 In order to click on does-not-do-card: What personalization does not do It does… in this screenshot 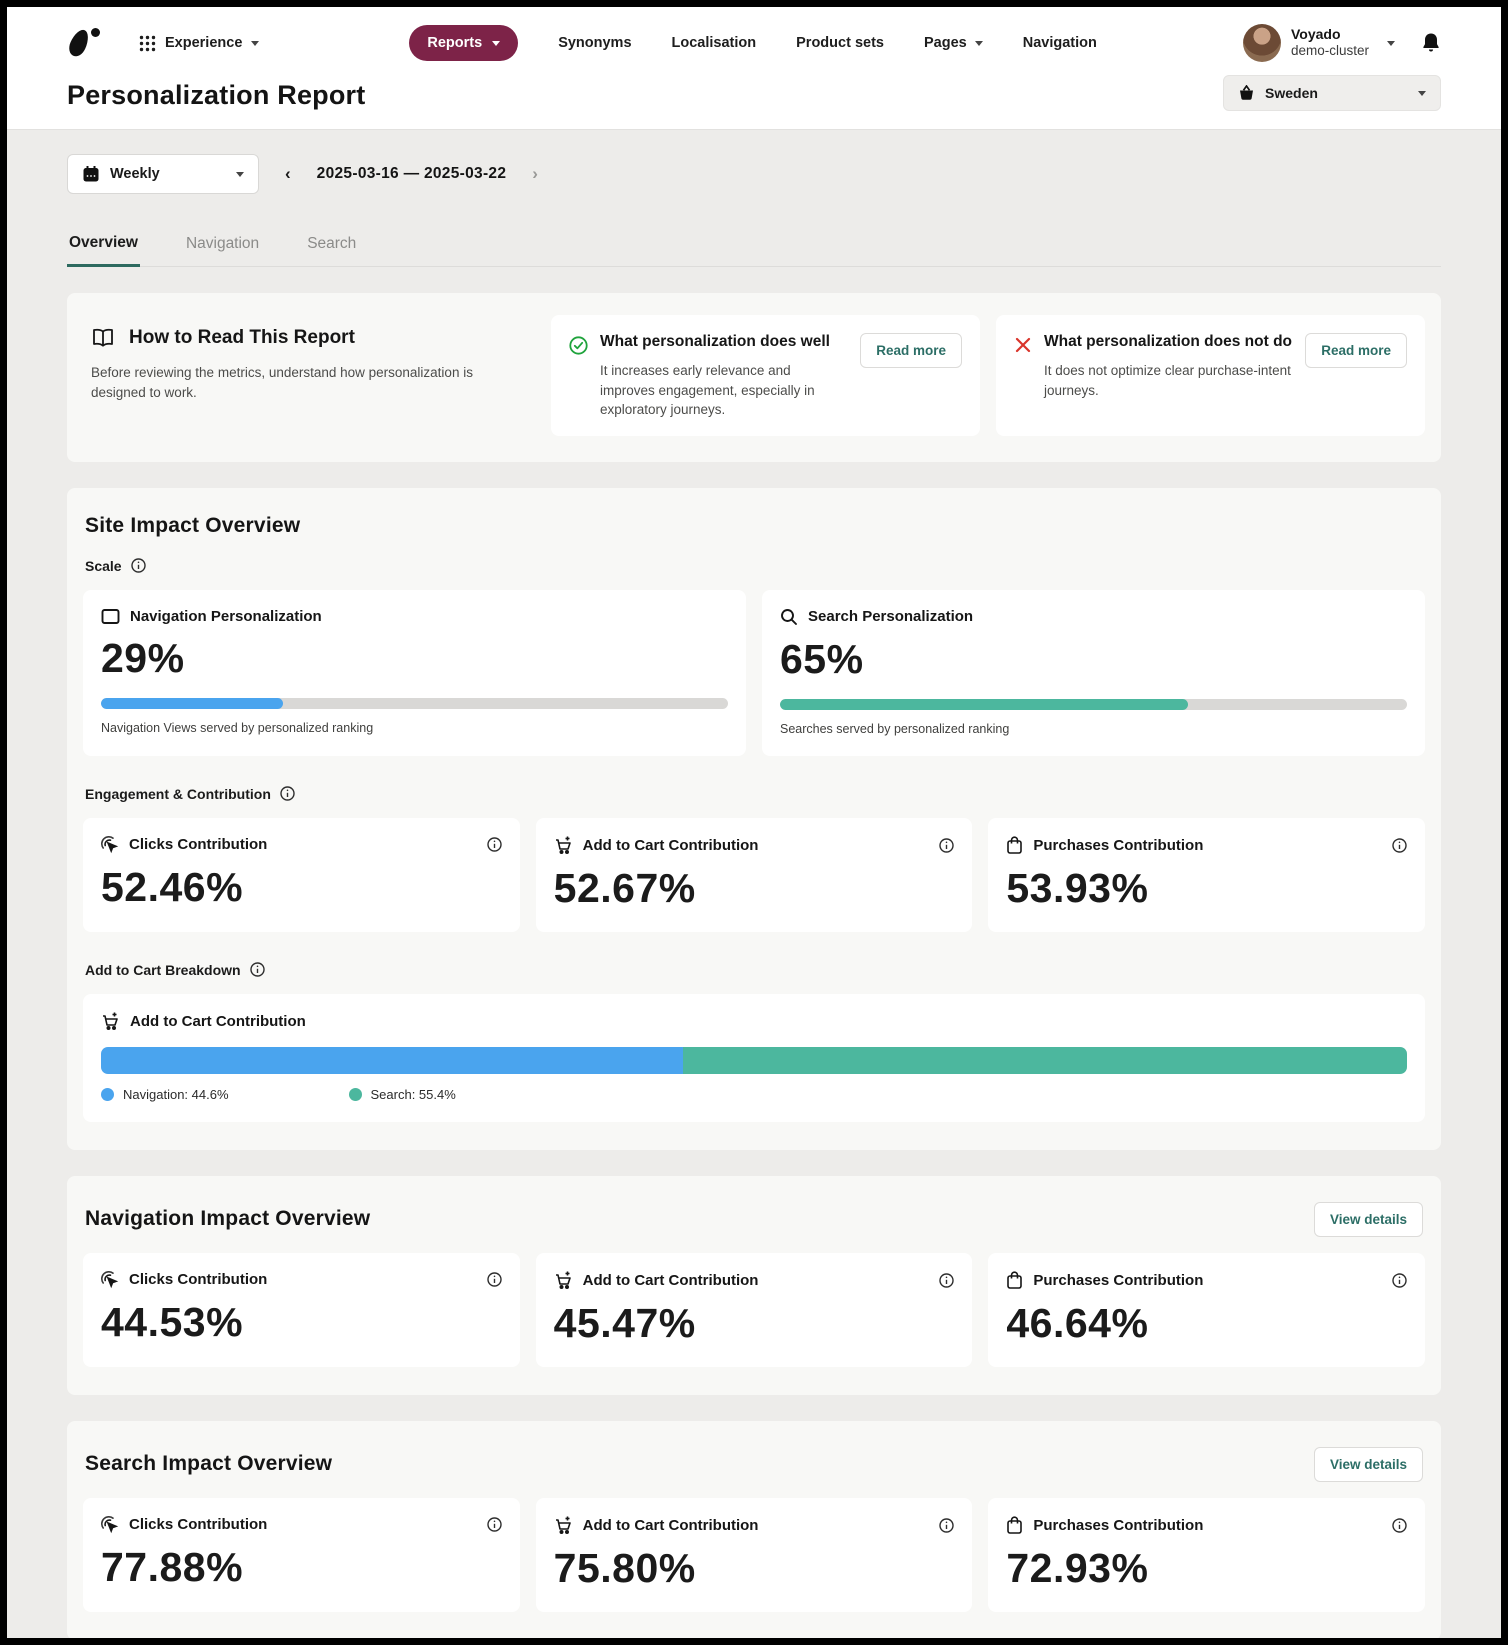, I will do `click(1210, 375)`.